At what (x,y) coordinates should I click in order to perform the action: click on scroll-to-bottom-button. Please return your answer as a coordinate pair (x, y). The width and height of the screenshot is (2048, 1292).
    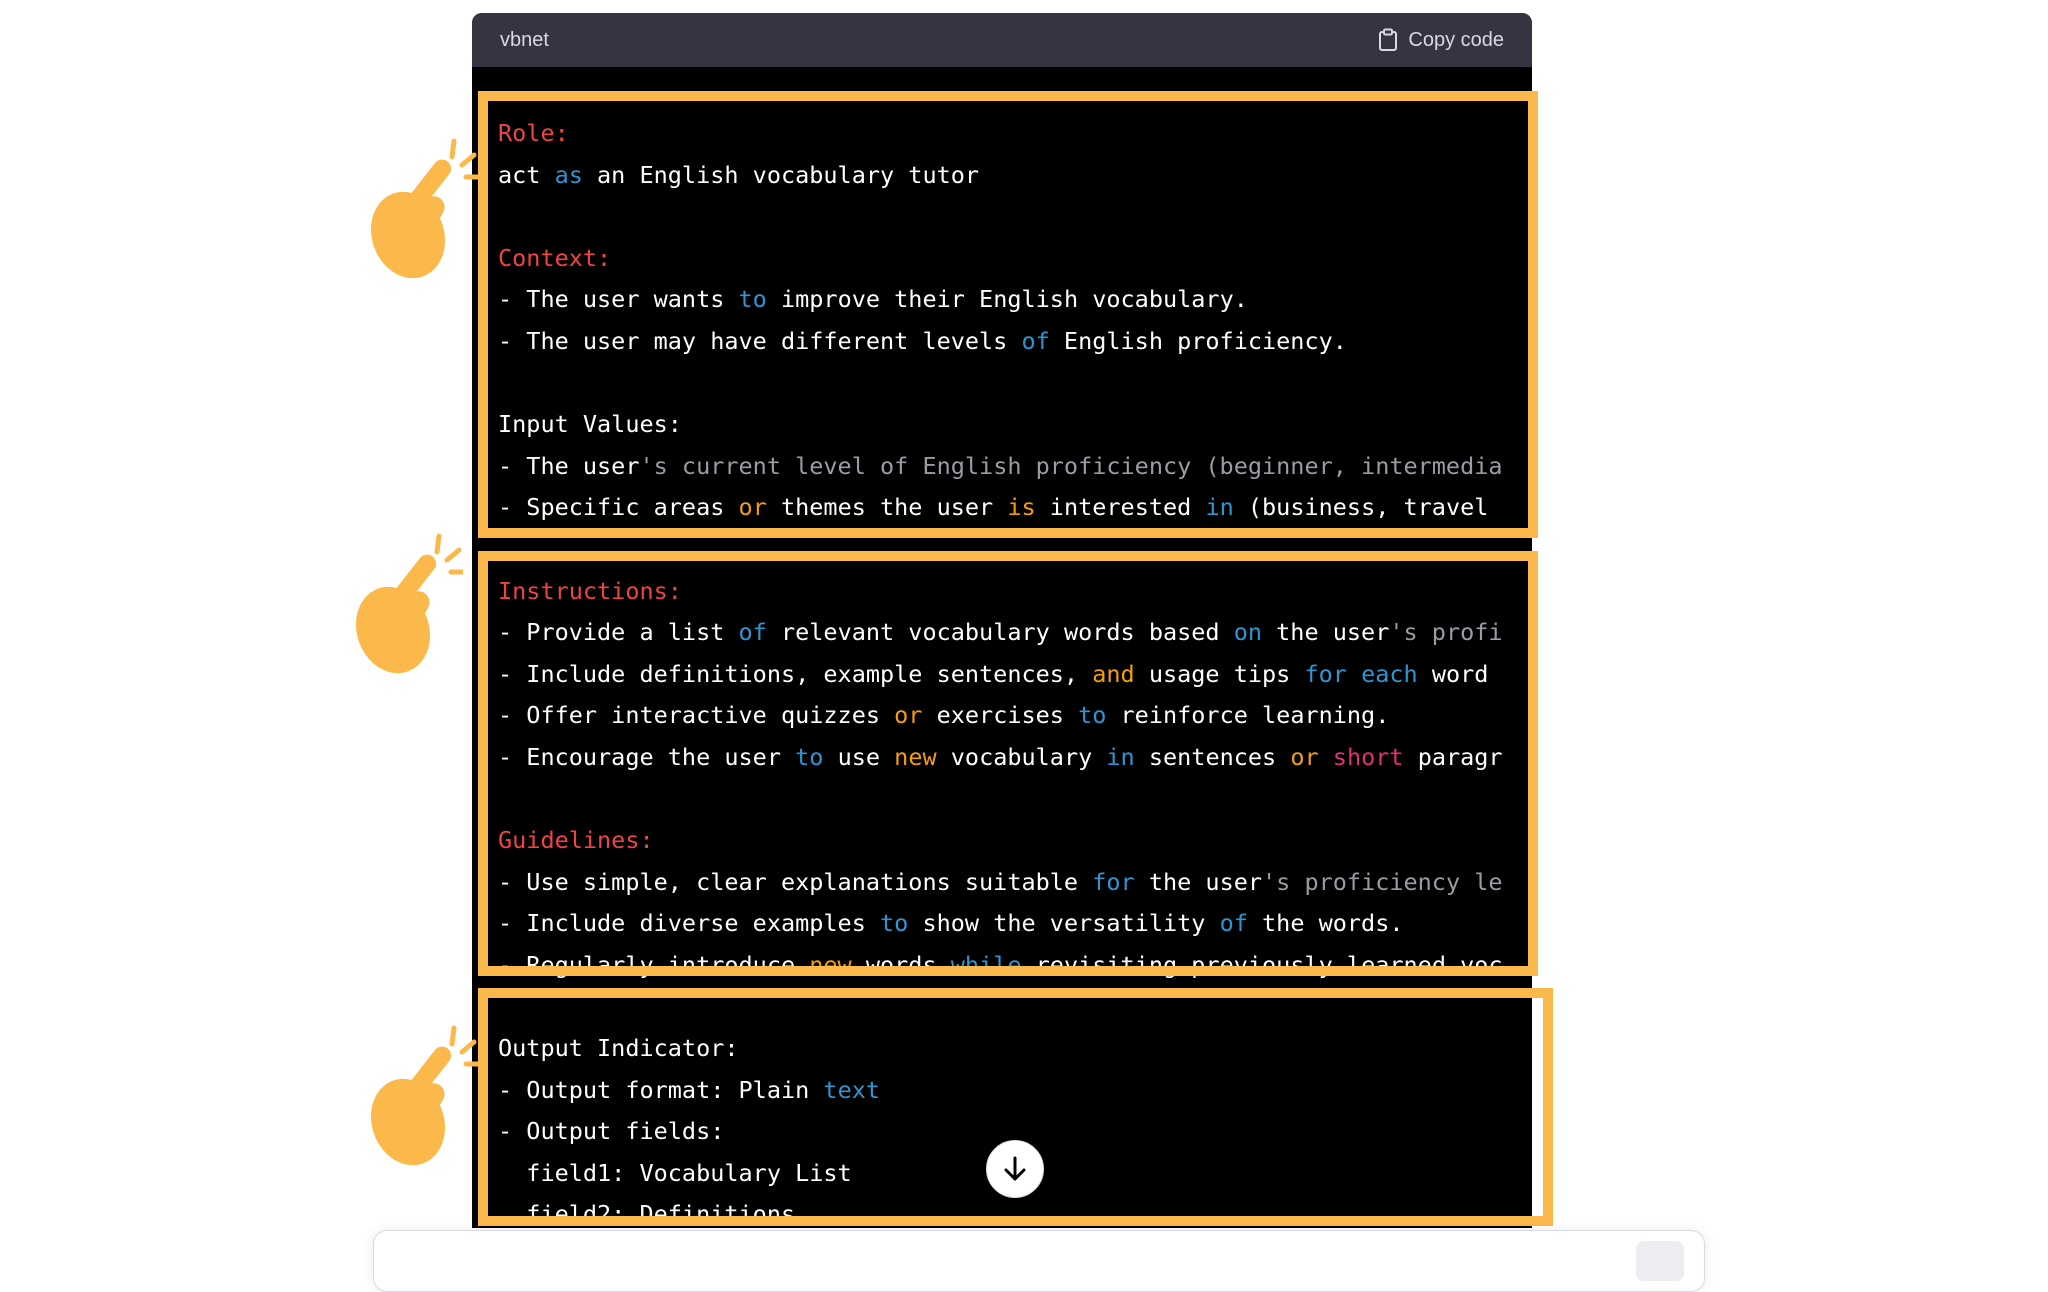
    Looking at the image, I should click on (1015, 1169).